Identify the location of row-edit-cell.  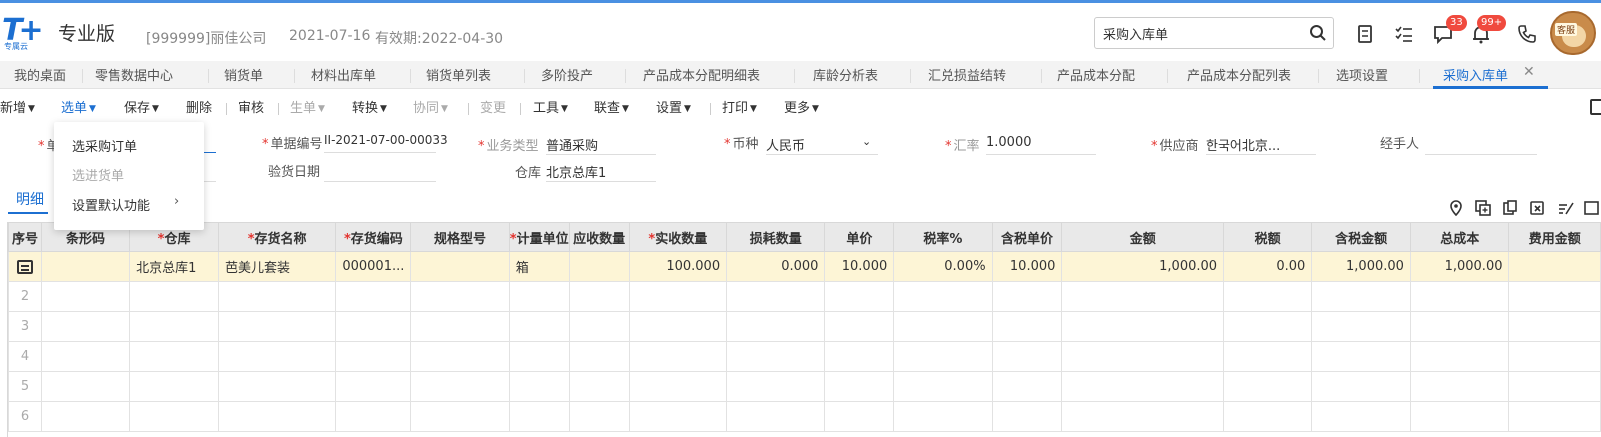
(25, 266).